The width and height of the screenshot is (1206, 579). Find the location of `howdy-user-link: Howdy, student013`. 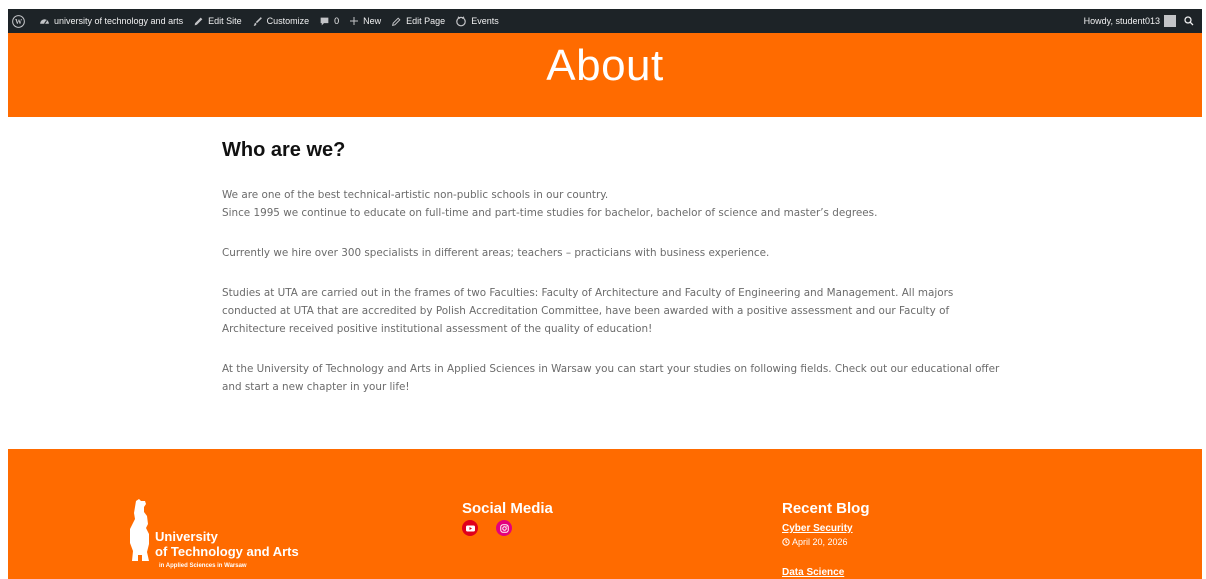

howdy-user-link: Howdy, student013 is located at coordinates (1122, 21).